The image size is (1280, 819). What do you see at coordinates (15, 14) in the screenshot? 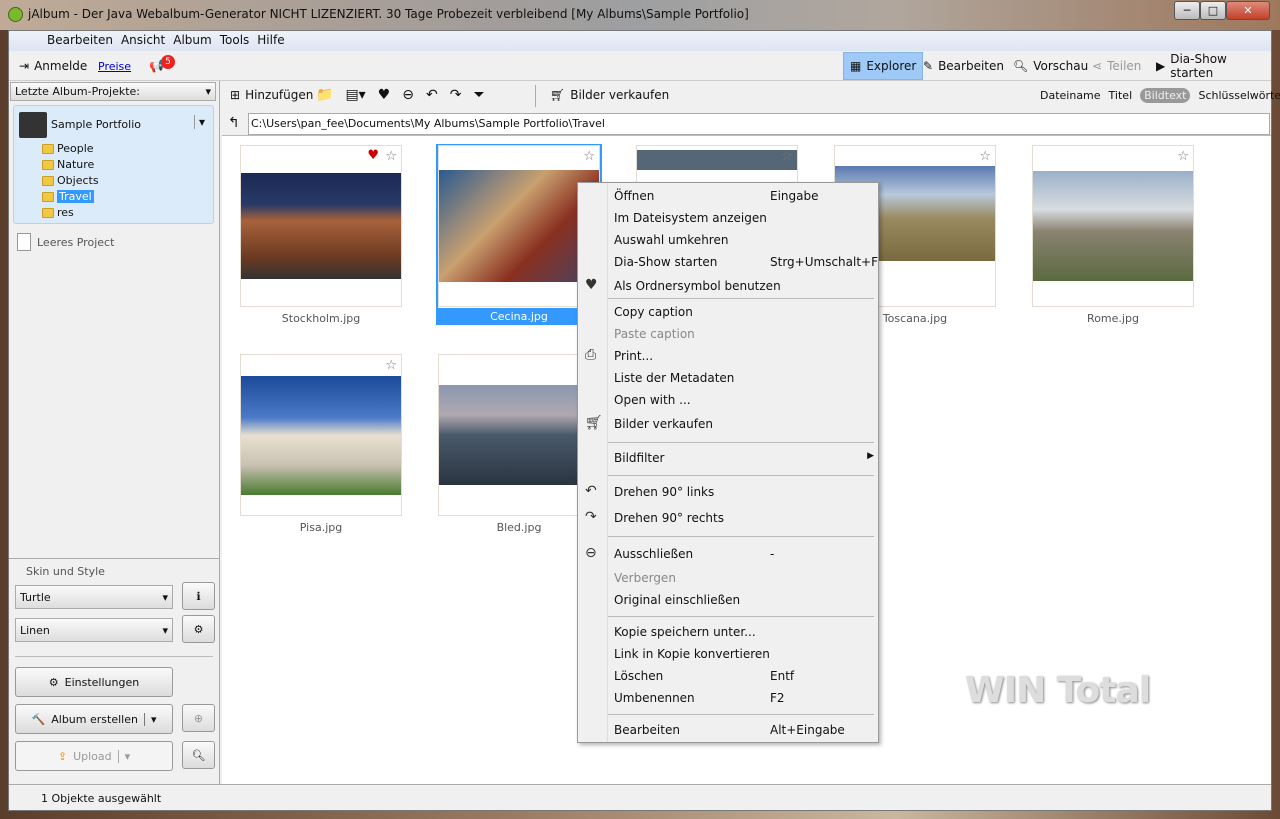
I see `app-logo-icon` at bounding box center [15, 14].